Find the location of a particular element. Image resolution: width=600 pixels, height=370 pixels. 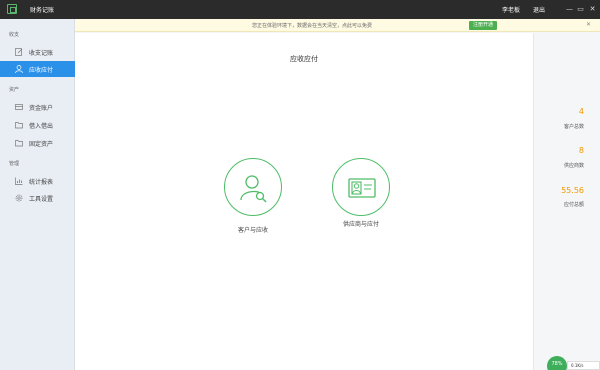

register-button: 注册开通 is located at coordinates (483, 25).